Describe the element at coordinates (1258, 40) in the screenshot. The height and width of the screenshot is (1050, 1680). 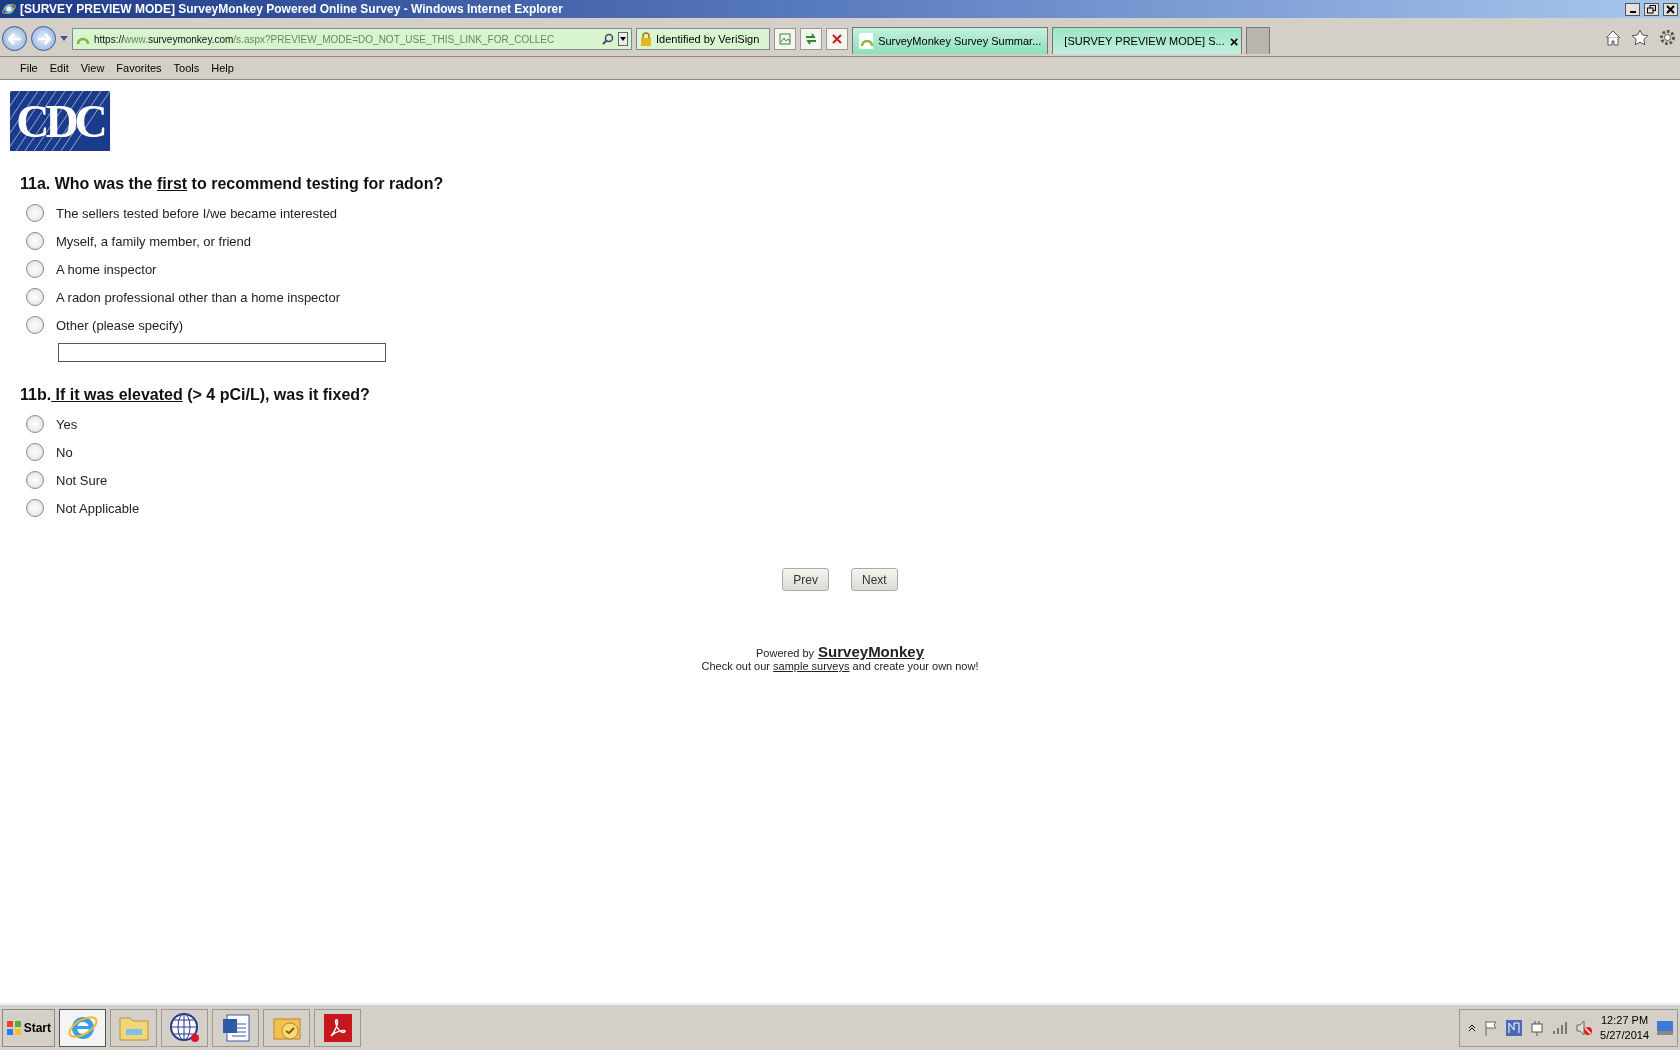
I see `new-tab-button` at that location.